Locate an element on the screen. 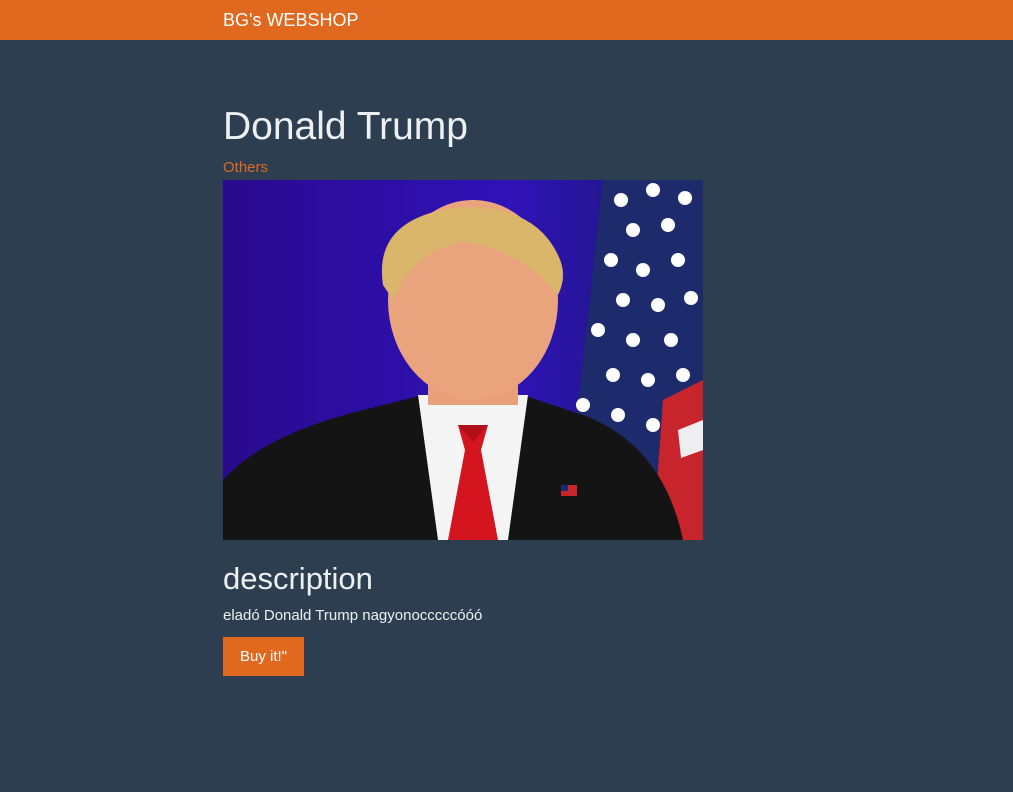 The width and height of the screenshot is (1013, 792). brand-link: BG's WEBSHOP is located at coordinates (290, 20).